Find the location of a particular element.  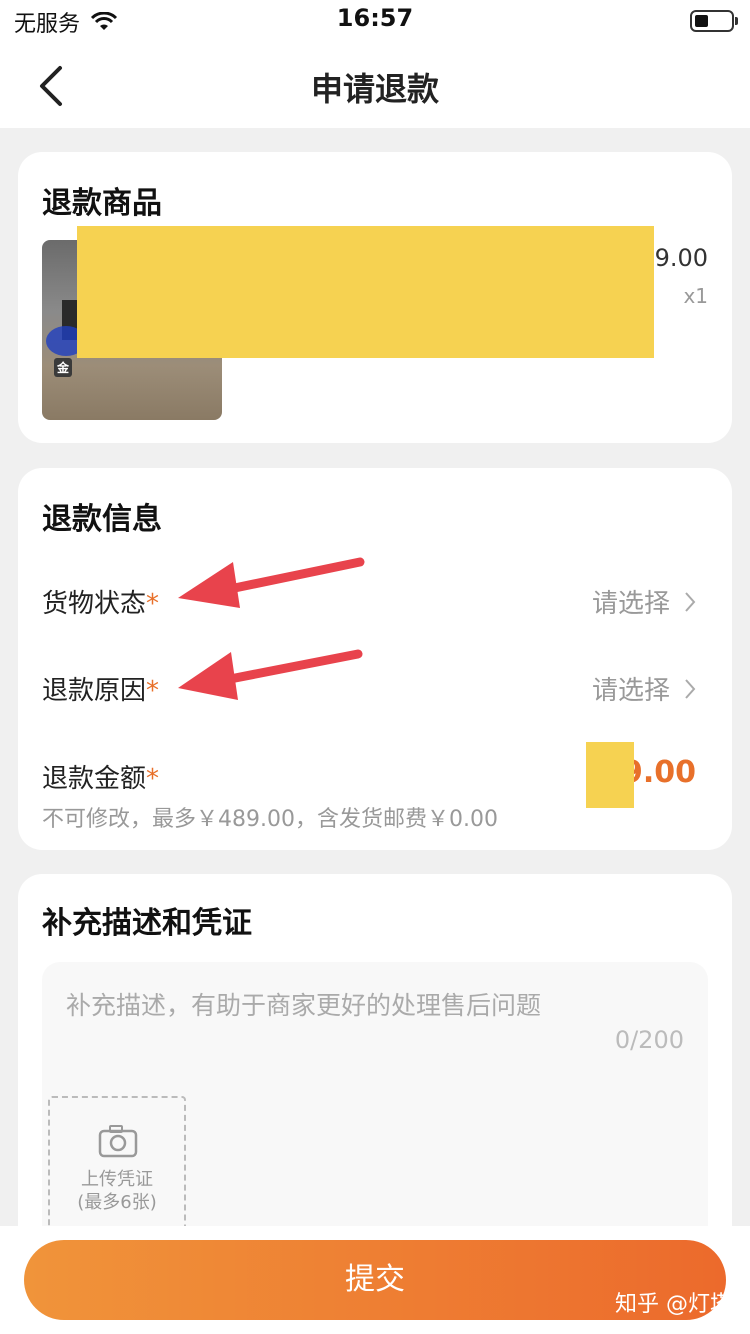

refund-reason-value: 请选择 is located at coordinates (630, 691).